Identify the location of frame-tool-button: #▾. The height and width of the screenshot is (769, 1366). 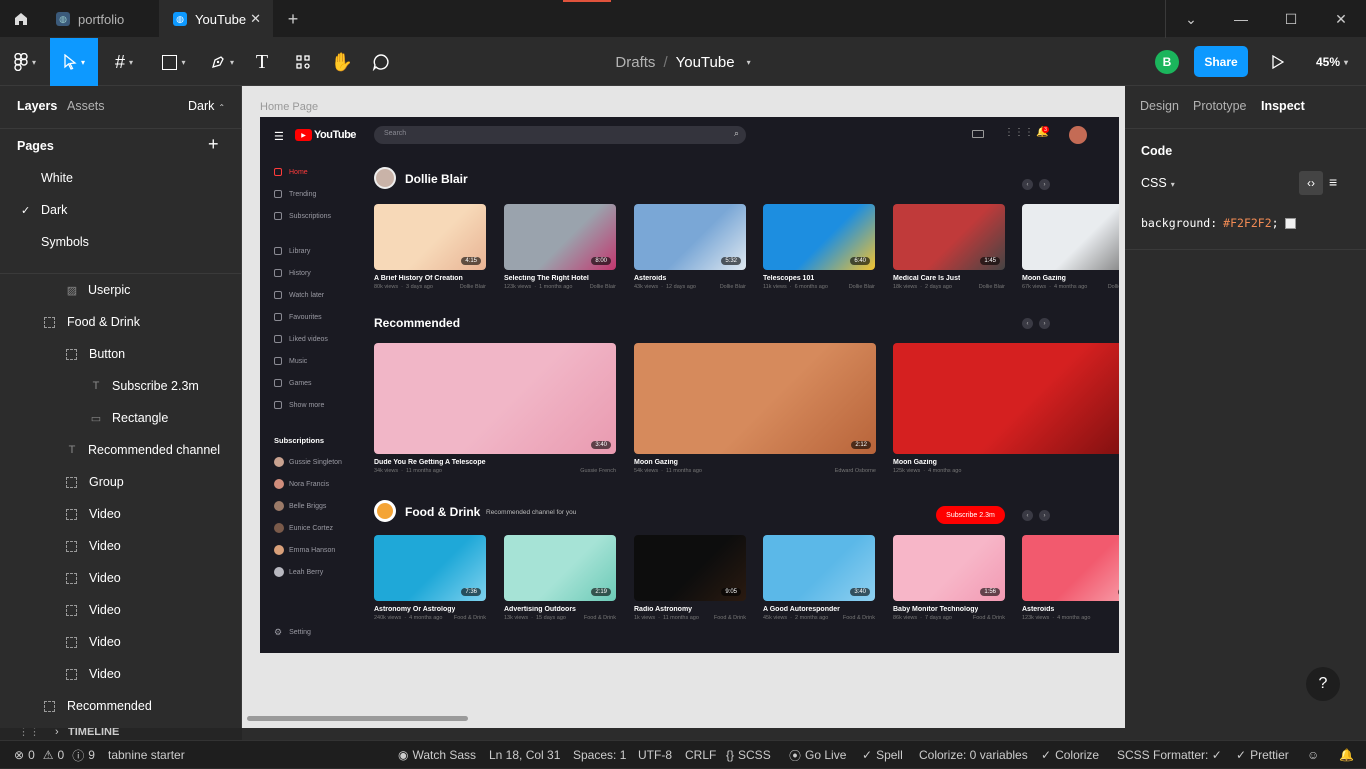
(124, 62).